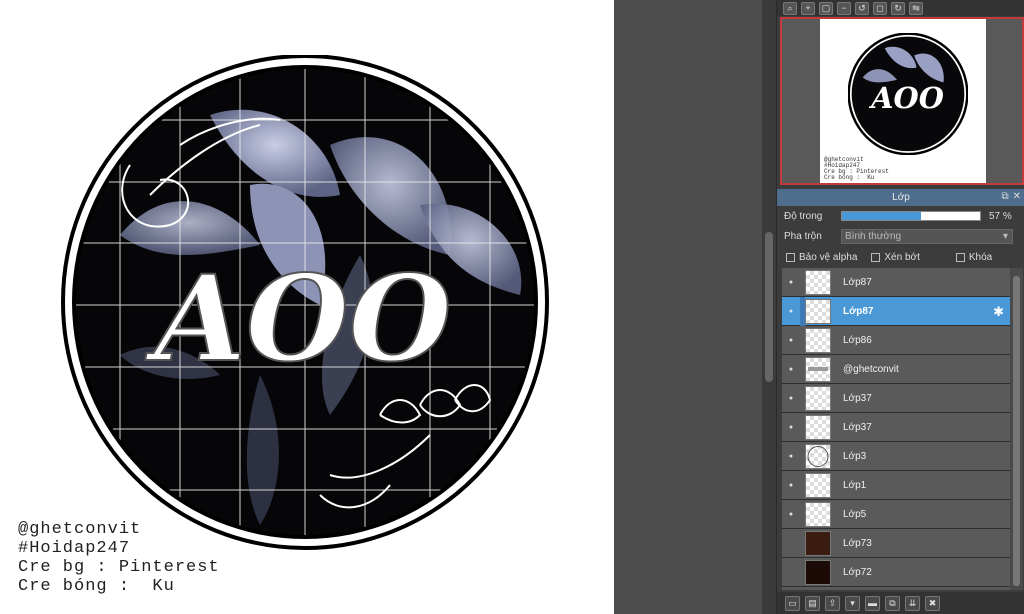  Describe the element at coordinates (803, 236) in the screenshot. I see `blend-label: Pha trộn` at that location.